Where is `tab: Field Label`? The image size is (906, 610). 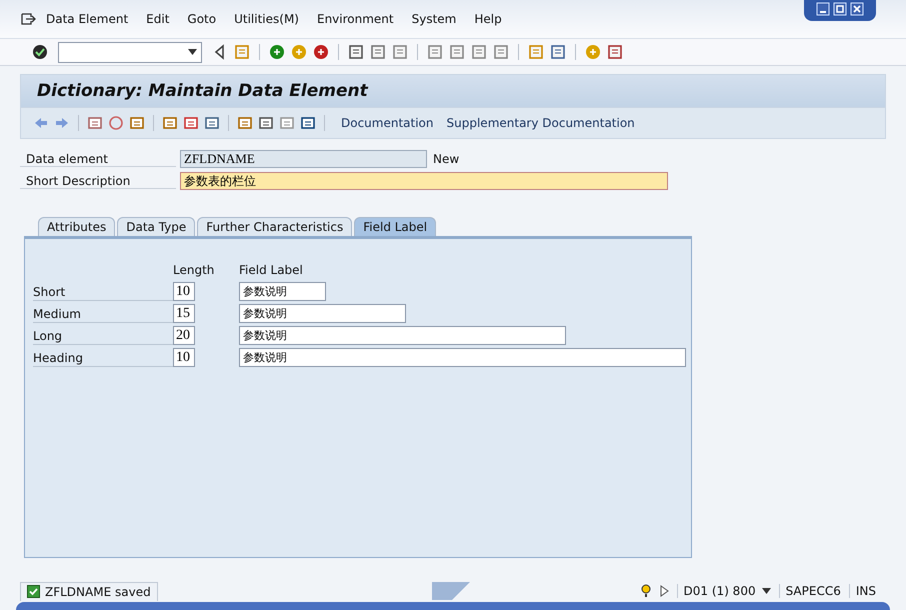
tab: Field Label is located at coordinates (395, 226).